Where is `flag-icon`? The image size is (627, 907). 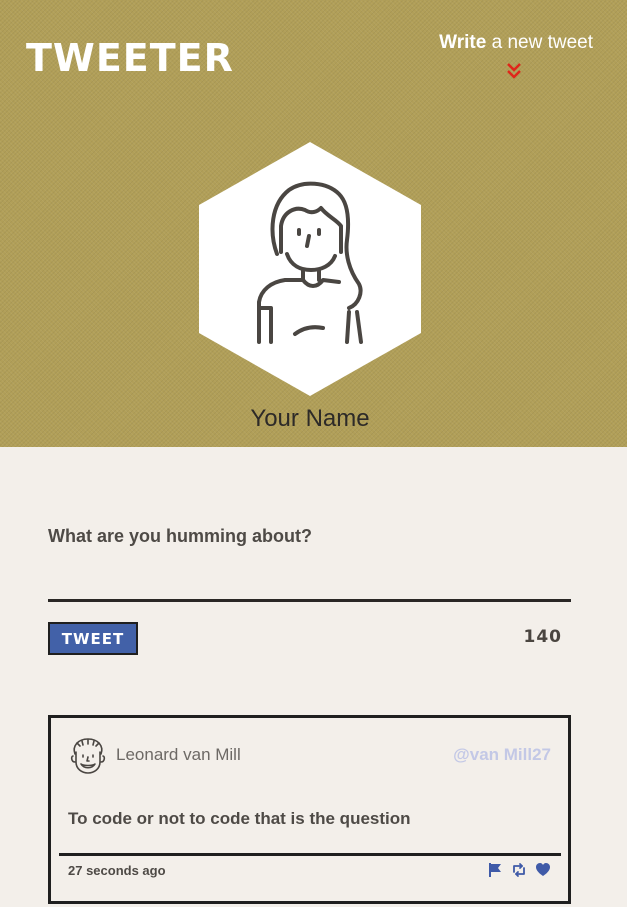 flag-icon is located at coordinates (495, 870).